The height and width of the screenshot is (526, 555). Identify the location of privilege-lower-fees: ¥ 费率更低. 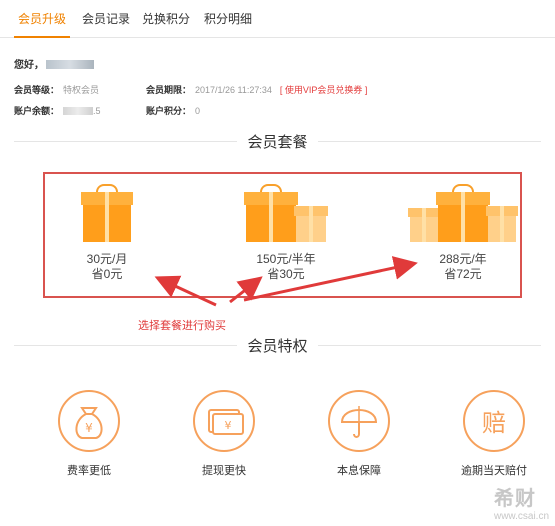
(89, 434).